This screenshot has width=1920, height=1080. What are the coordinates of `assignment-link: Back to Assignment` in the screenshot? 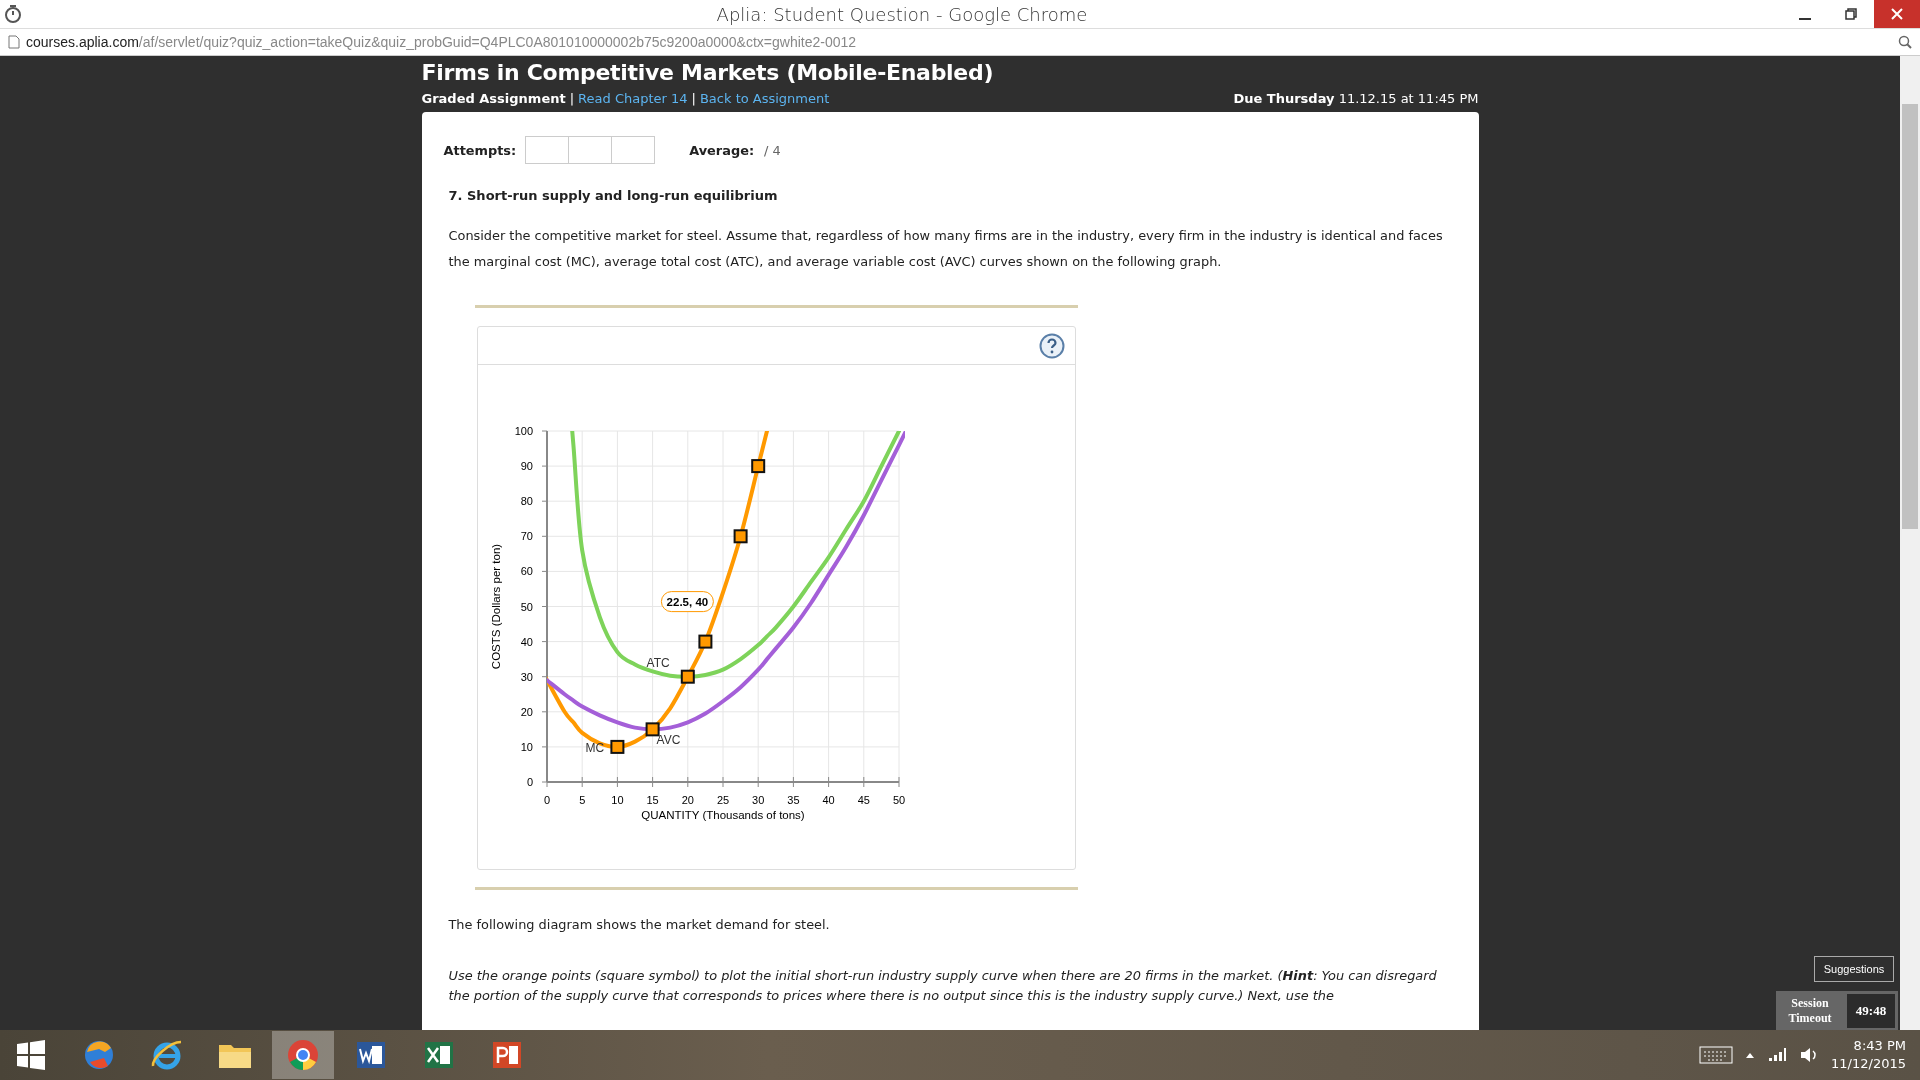 It's located at (764, 98).